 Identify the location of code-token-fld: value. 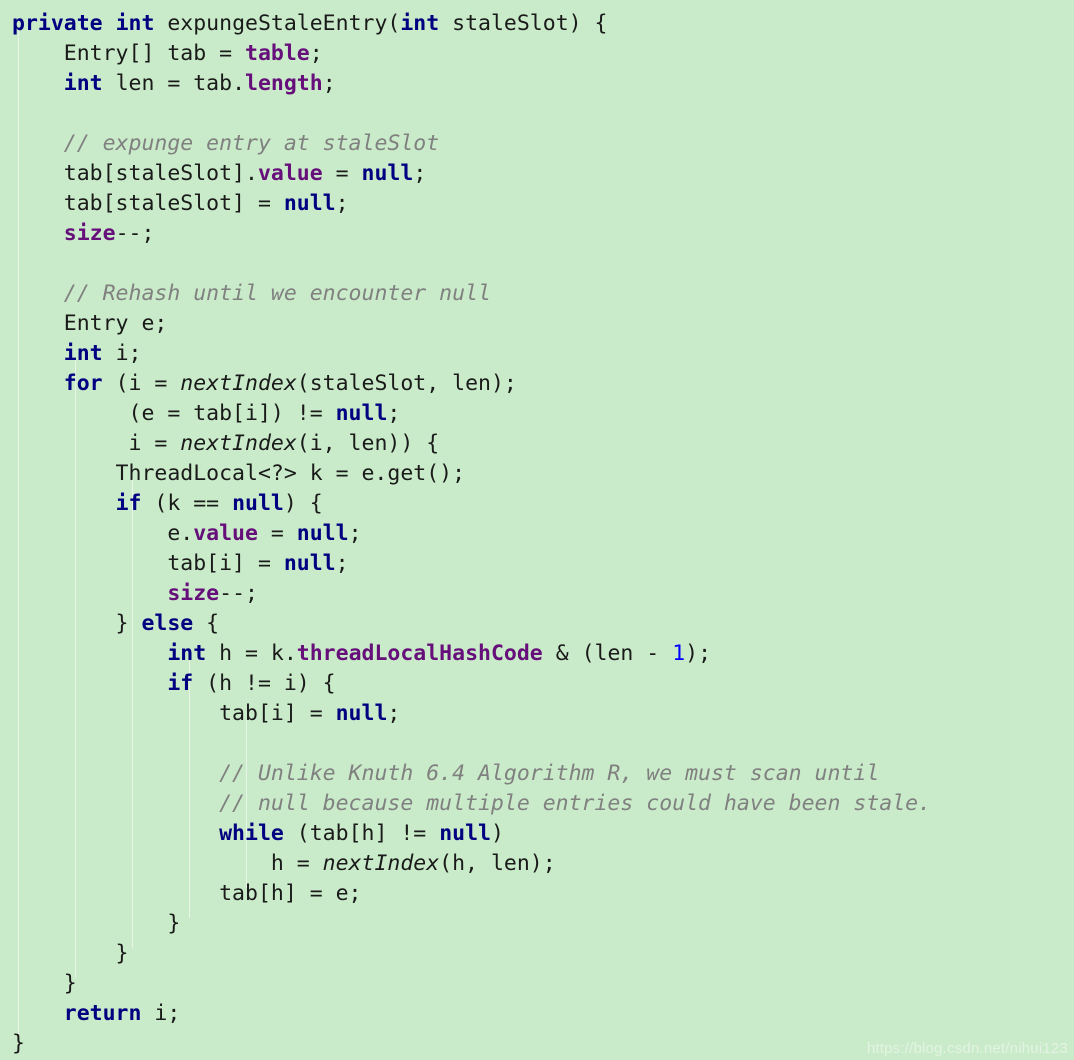
(225, 533).